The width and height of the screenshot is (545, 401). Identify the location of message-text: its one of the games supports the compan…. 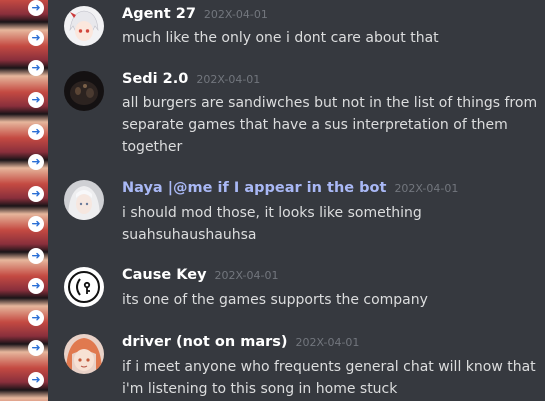
(275, 300).